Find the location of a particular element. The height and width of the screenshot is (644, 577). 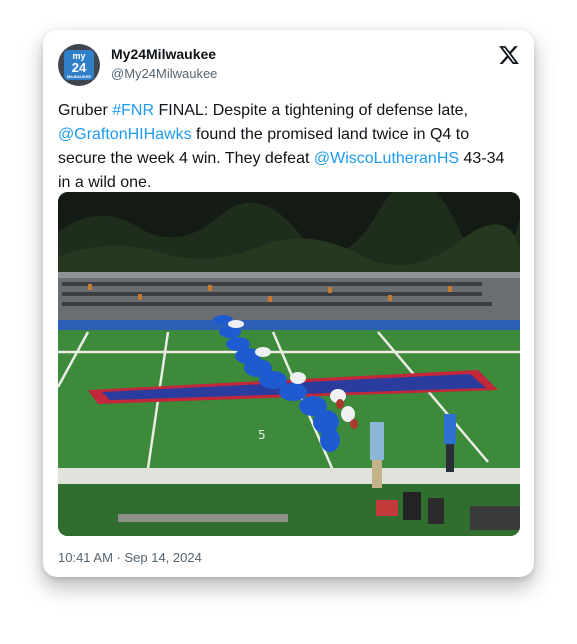

tweet-link: @GraftonHIHawks is located at coordinates (125, 134).